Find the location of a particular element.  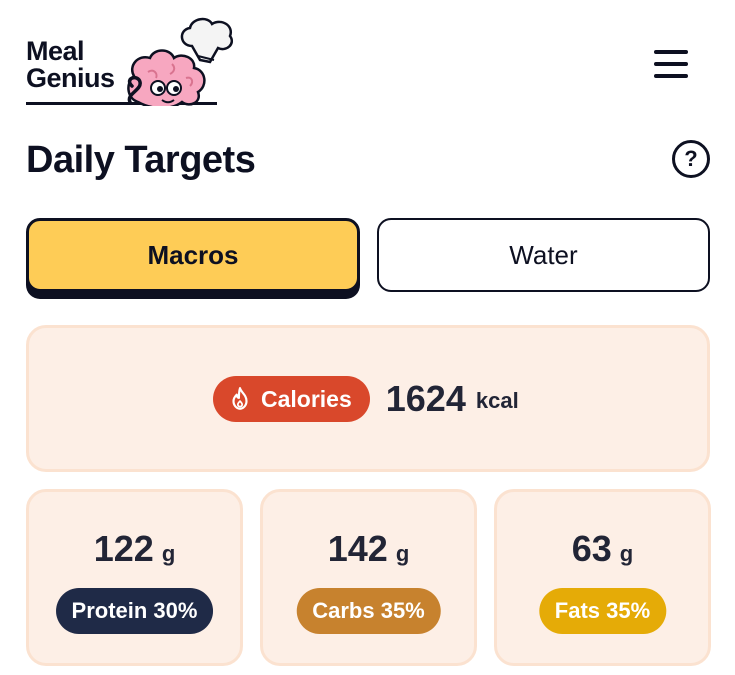

fats-card: 63 g Fats 35% is located at coordinates (602, 577).